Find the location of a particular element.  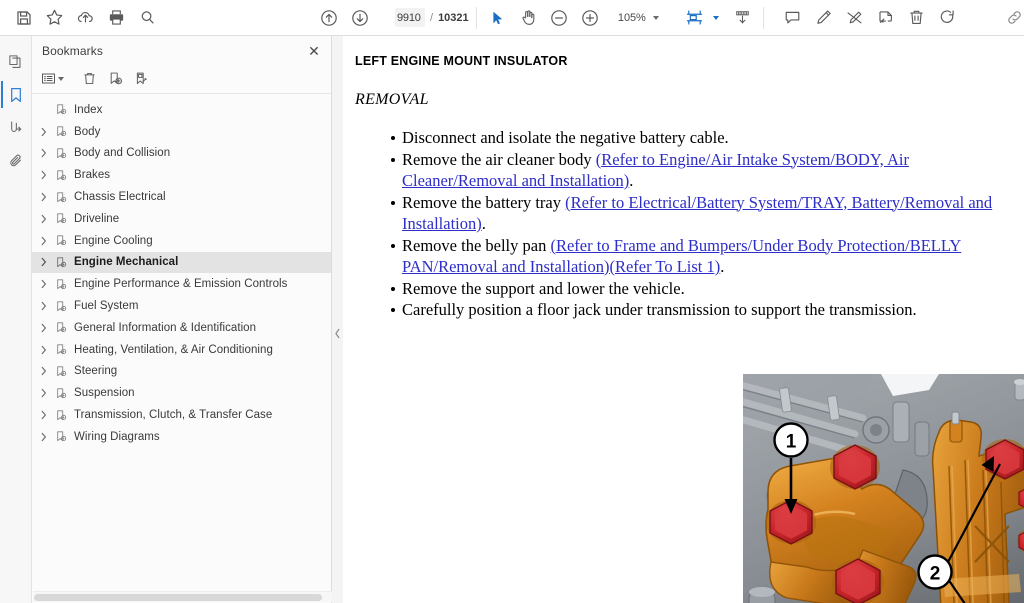

bookmark-row-9: Fuel System is located at coordinates (181, 306).